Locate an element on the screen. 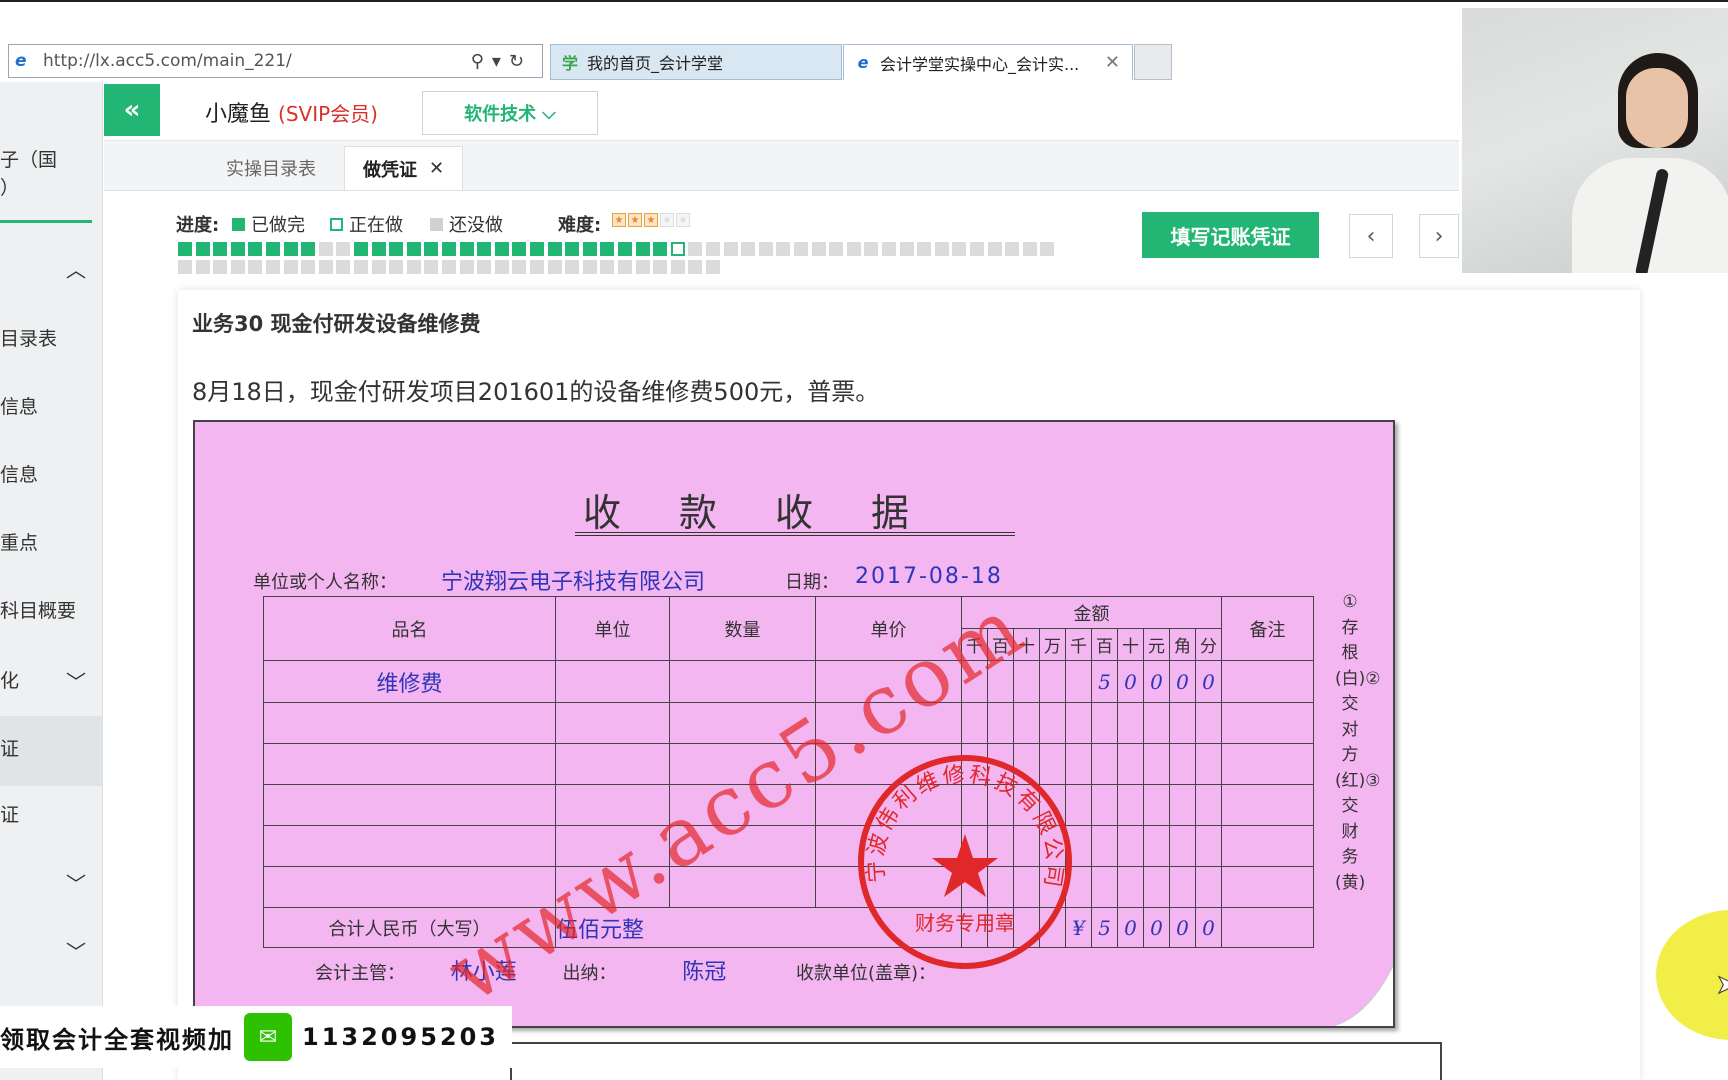 Image resolution: width=1728 pixels, height=1080 pixels. tab-catalog: 实操目录表 is located at coordinates (271, 168).